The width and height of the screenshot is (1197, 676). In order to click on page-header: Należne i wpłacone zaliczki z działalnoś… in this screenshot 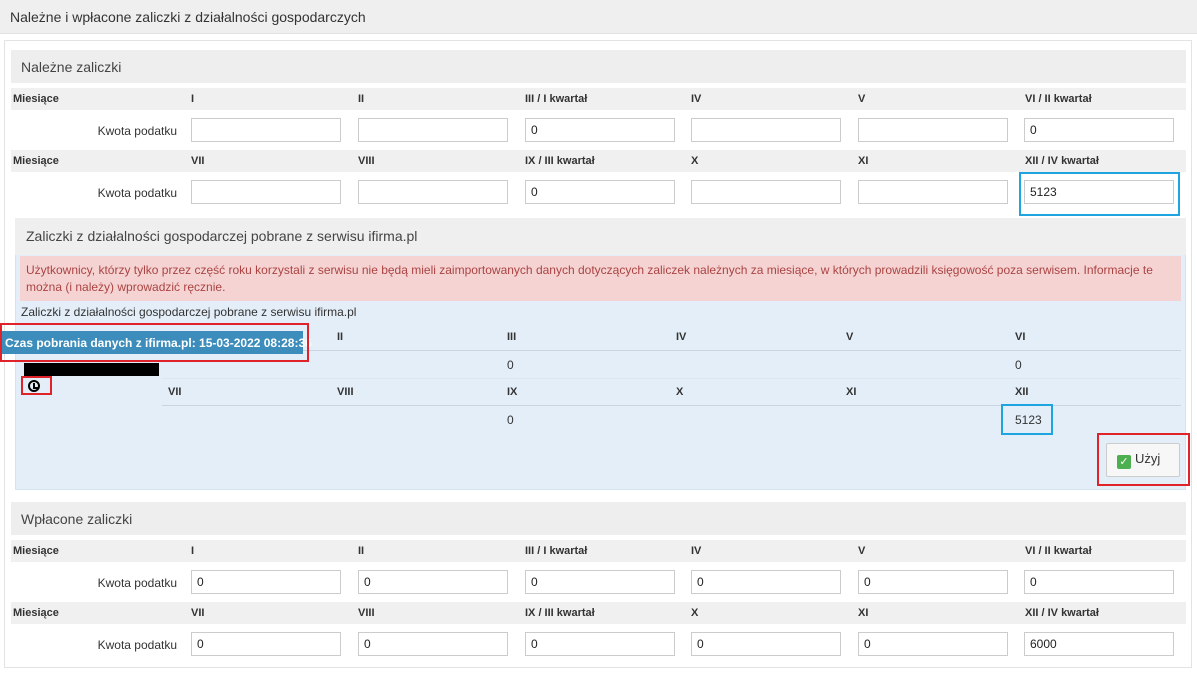, I will do `click(598, 17)`.